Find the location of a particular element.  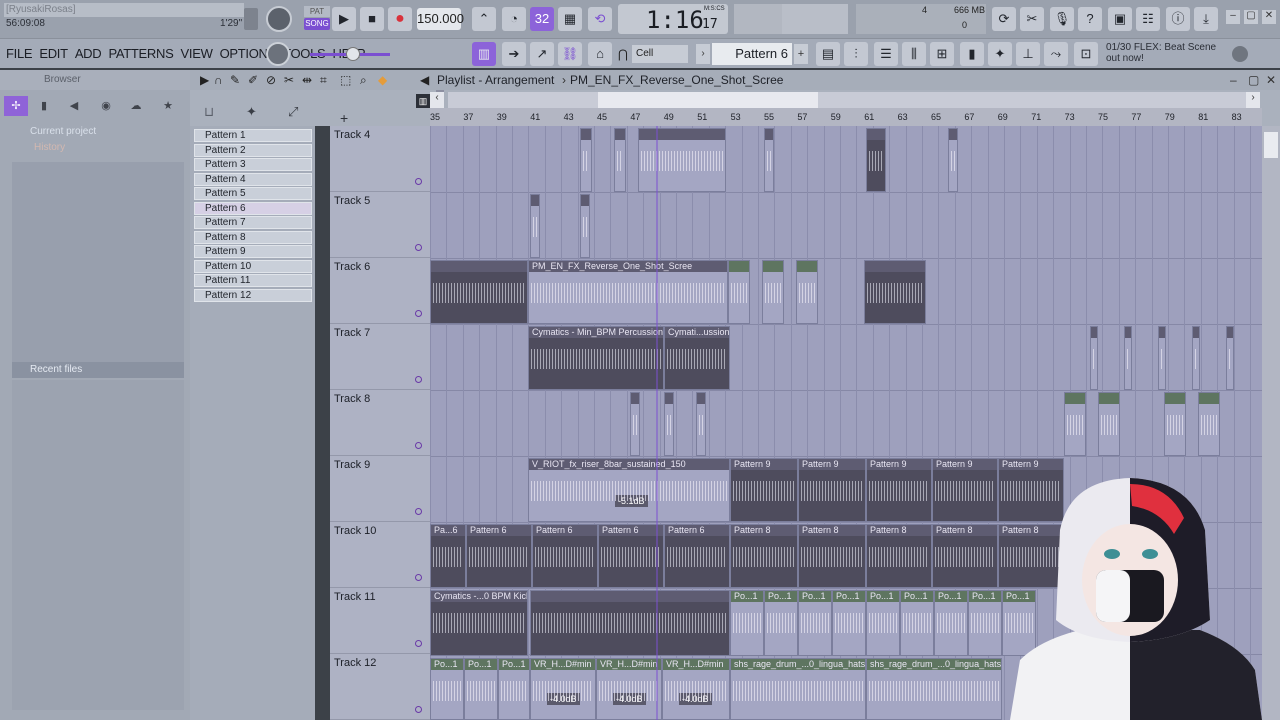

pattern-item: Pattern 1 is located at coordinates (253, 135).